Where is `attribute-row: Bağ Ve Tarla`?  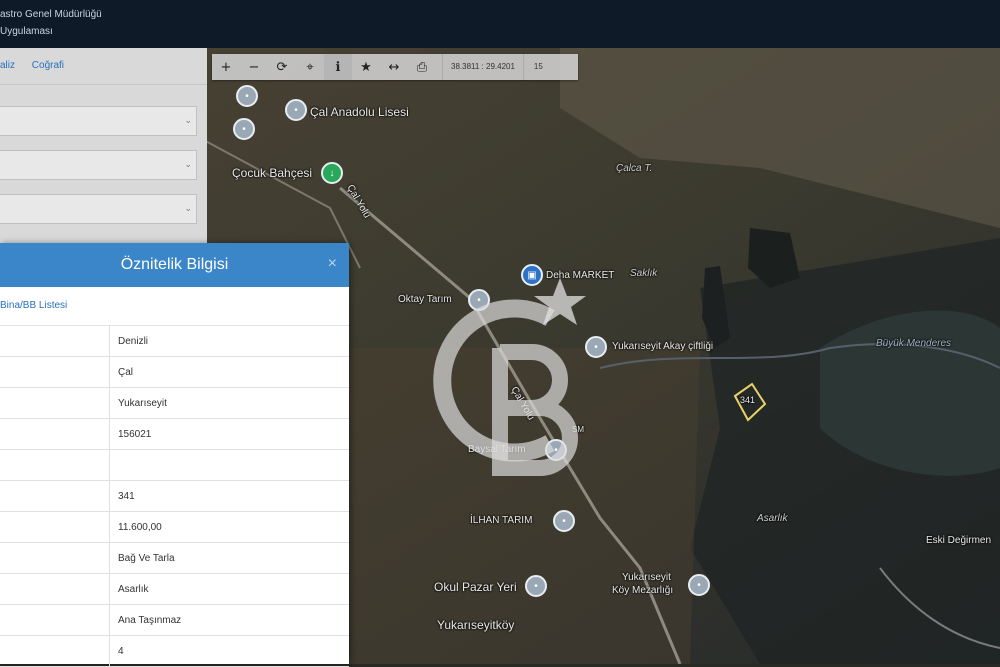 attribute-row: Bağ Ve Tarla is located at coordinates (174, 558).